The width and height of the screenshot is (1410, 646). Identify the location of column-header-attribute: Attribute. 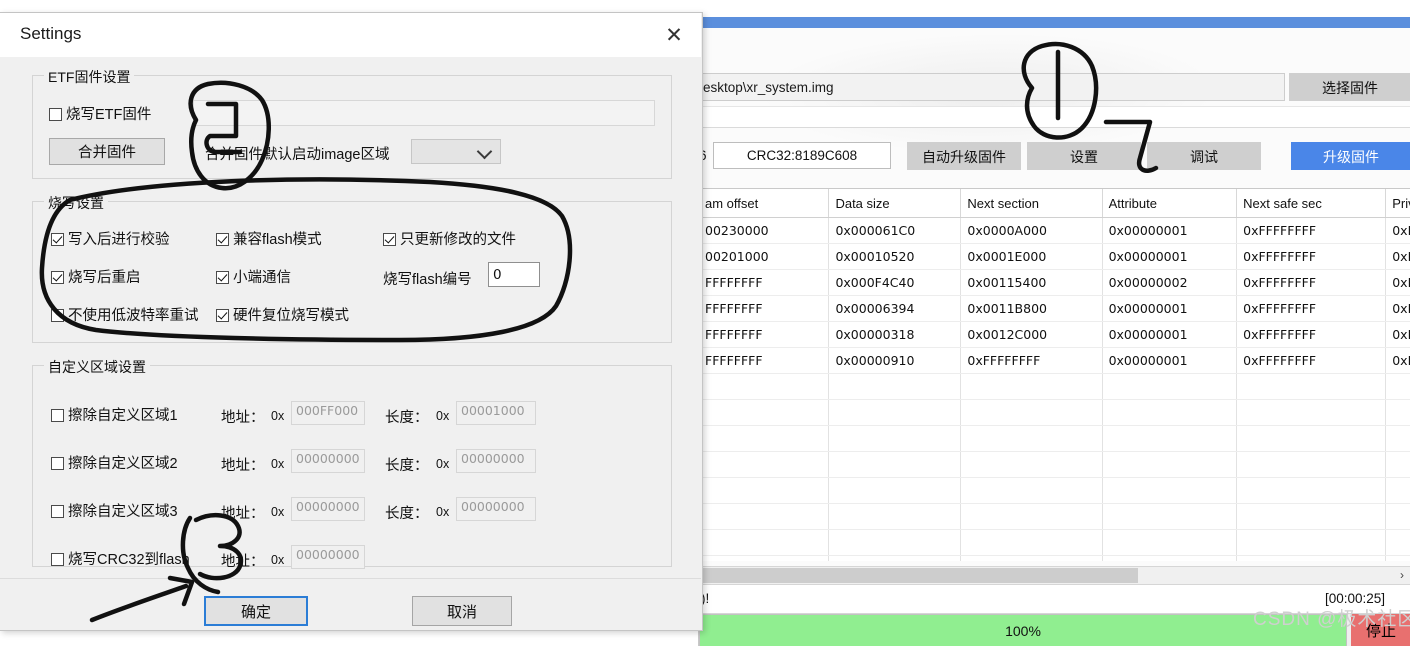
(1170, 203).